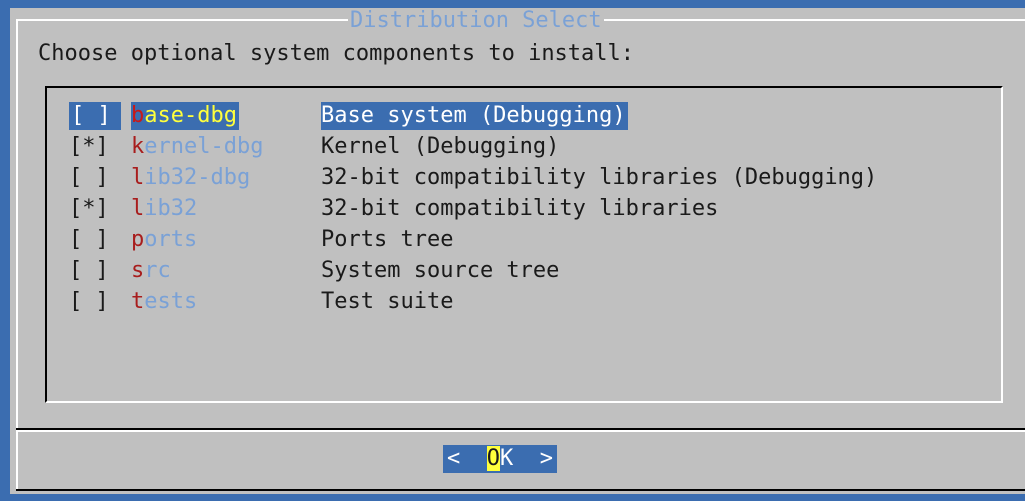 Image resolution: width=1025 pixels, height=501 pixels. I want to click on ok-button: < OK >, so click(500, 459).